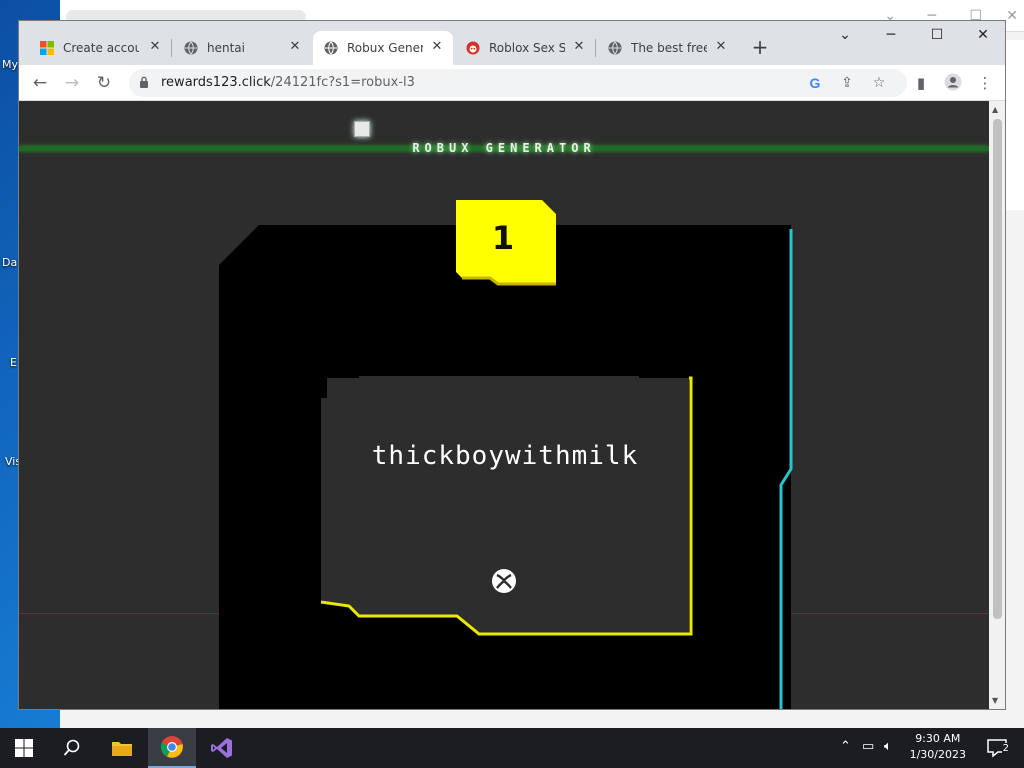 This screenshot has width=1024, height=768. What do you see at coordinates (845, 746) in the screenshot?
I see `show-hidden-icons-chevron-icon: ⌃` at bounding box center [845, 746].